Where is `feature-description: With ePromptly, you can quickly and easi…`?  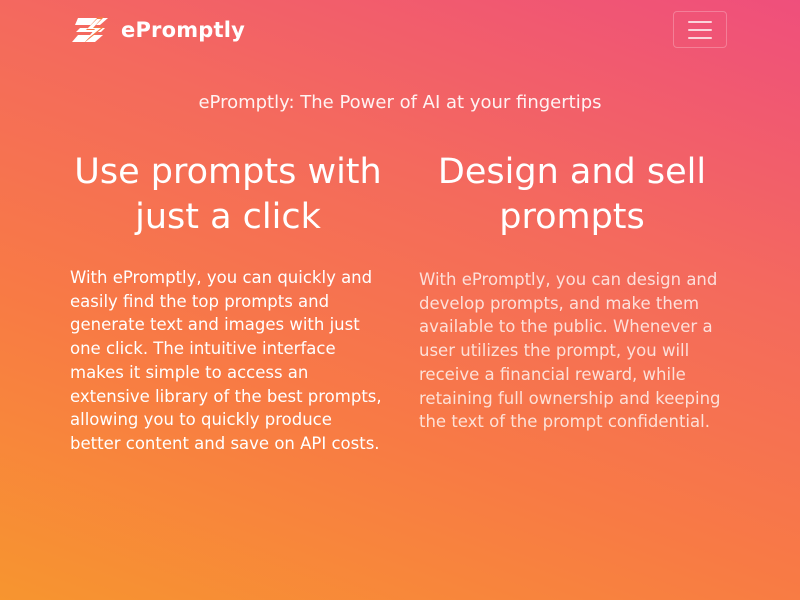
feature-description: With ePromptly, you can quickly and easi… is located at coordinates (226, 360).